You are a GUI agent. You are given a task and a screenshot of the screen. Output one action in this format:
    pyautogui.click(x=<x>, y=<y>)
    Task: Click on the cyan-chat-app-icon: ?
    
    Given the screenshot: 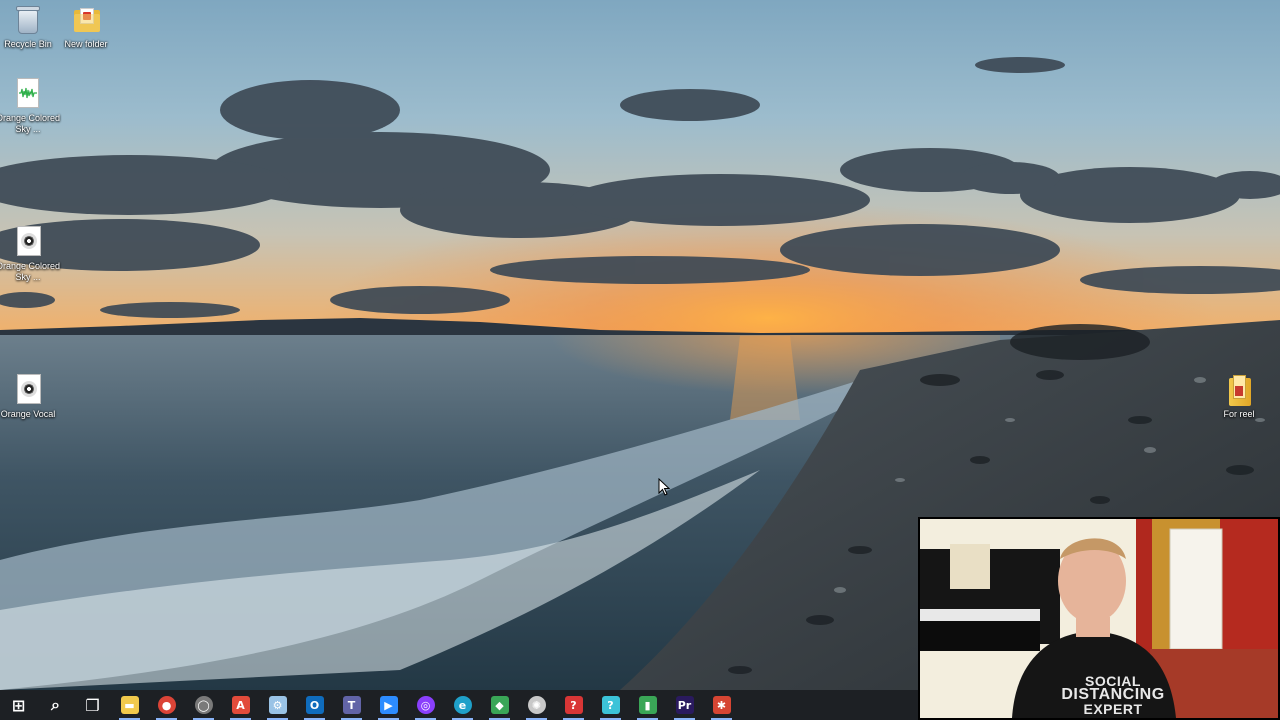 What is the action you would take?
    pyautogui.click(x=610, y=705)
    